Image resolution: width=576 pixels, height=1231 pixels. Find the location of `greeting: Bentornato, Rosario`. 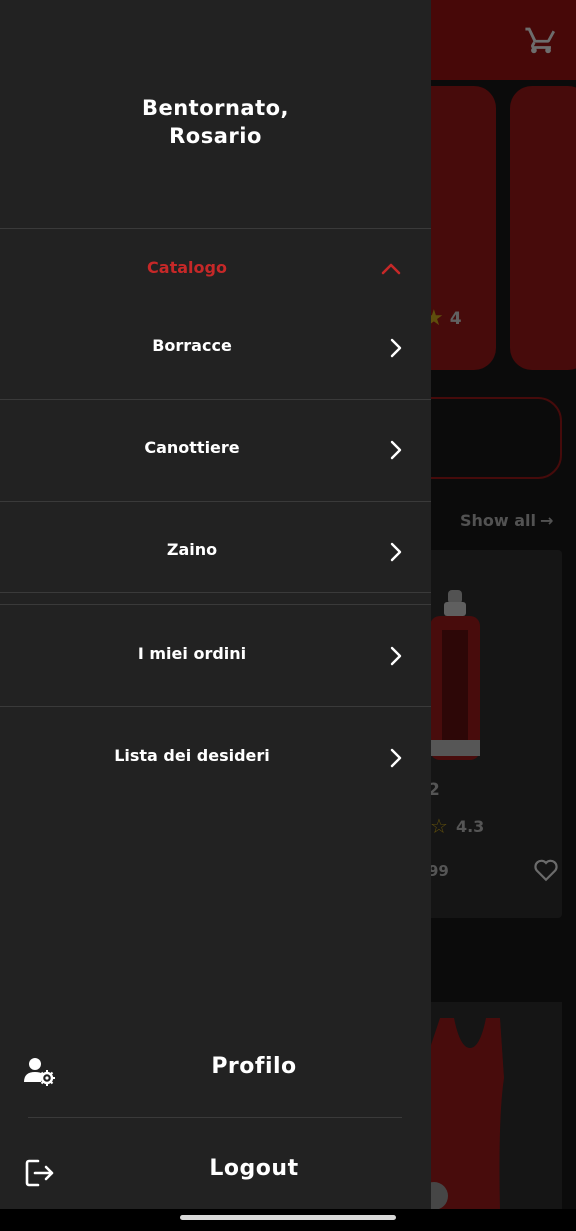

greeting: Bentornato, Rosario is located at coordinates (215, 122).